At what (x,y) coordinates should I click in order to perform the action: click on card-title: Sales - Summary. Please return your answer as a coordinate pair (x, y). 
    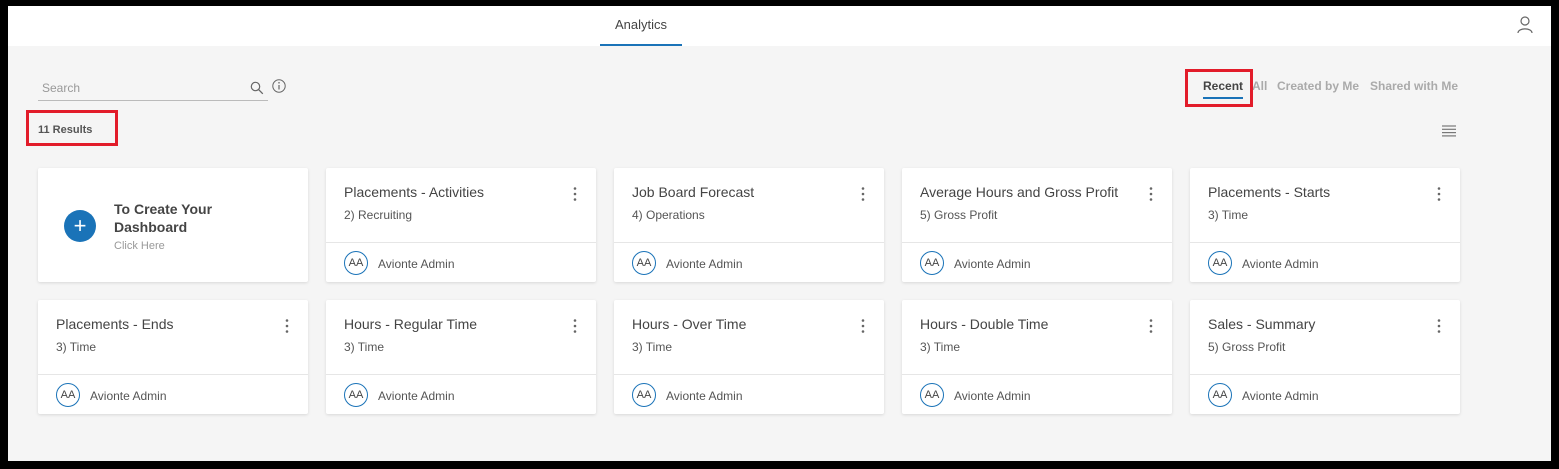
    Looking at the image, I should click on (1262, 324).